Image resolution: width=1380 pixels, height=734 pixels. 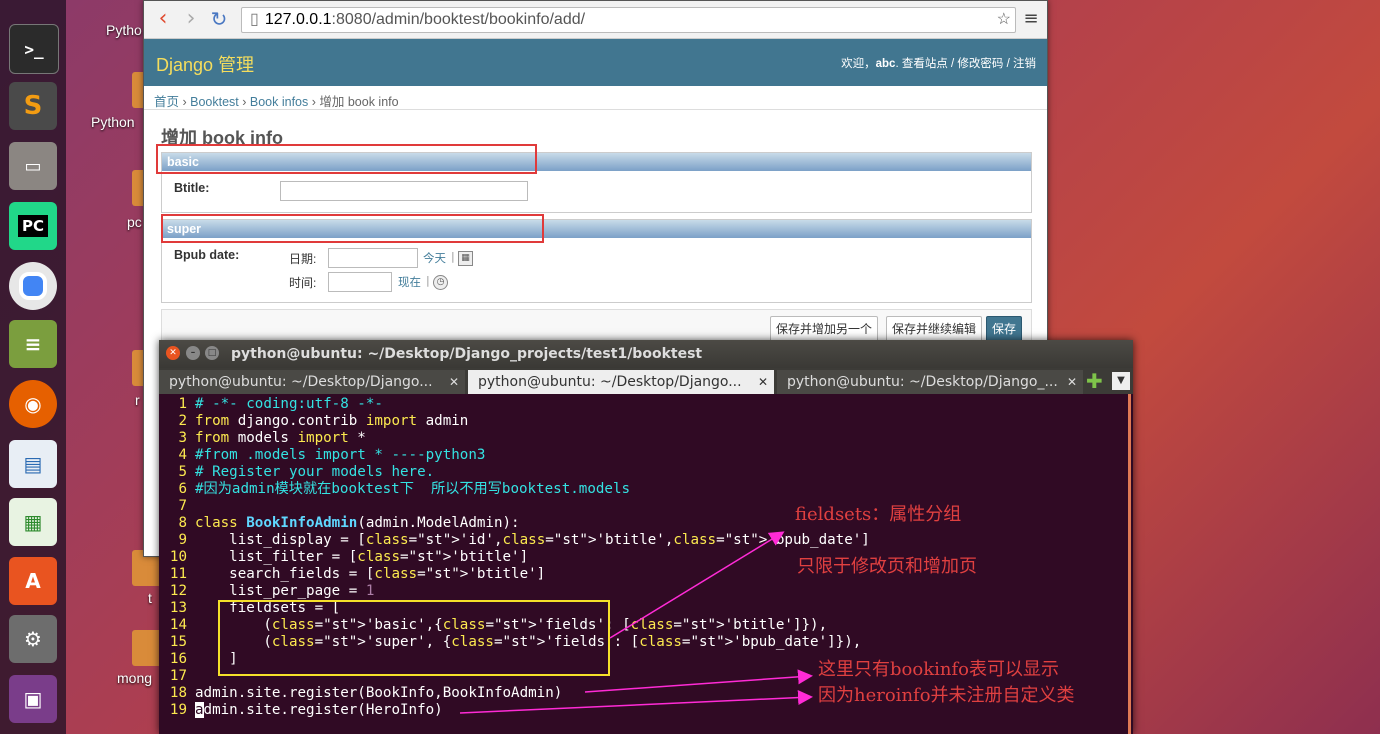 I want to click on terminal-tab-2: python@ubuntu: ~/Desktop/Django... ✕, so click(x=621, y=382).